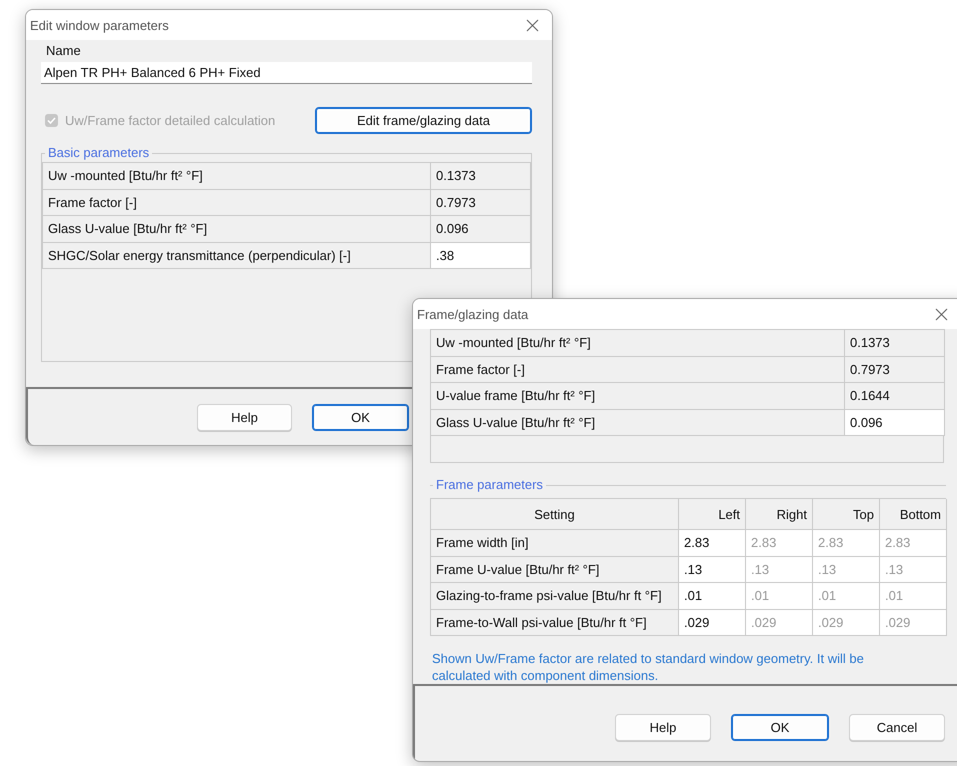 The image size is (957, 766). What do you see at coordinates (555, 623) in the screenshot?
I see `parameter-label: Frame-to-Wall psi-value [Btu/hr ft °F]` at bounding box center [555, 623].